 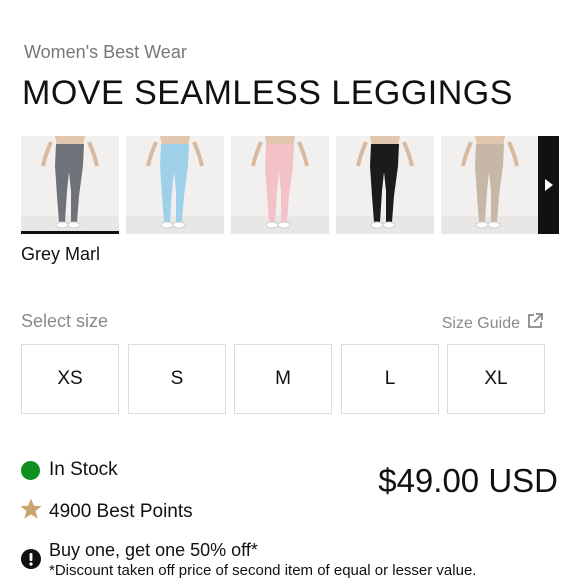 What do you see at coordinates (30, 470) in the screenshot?
I see `in-stock-dot-icon` at bounding box center [30, 470].